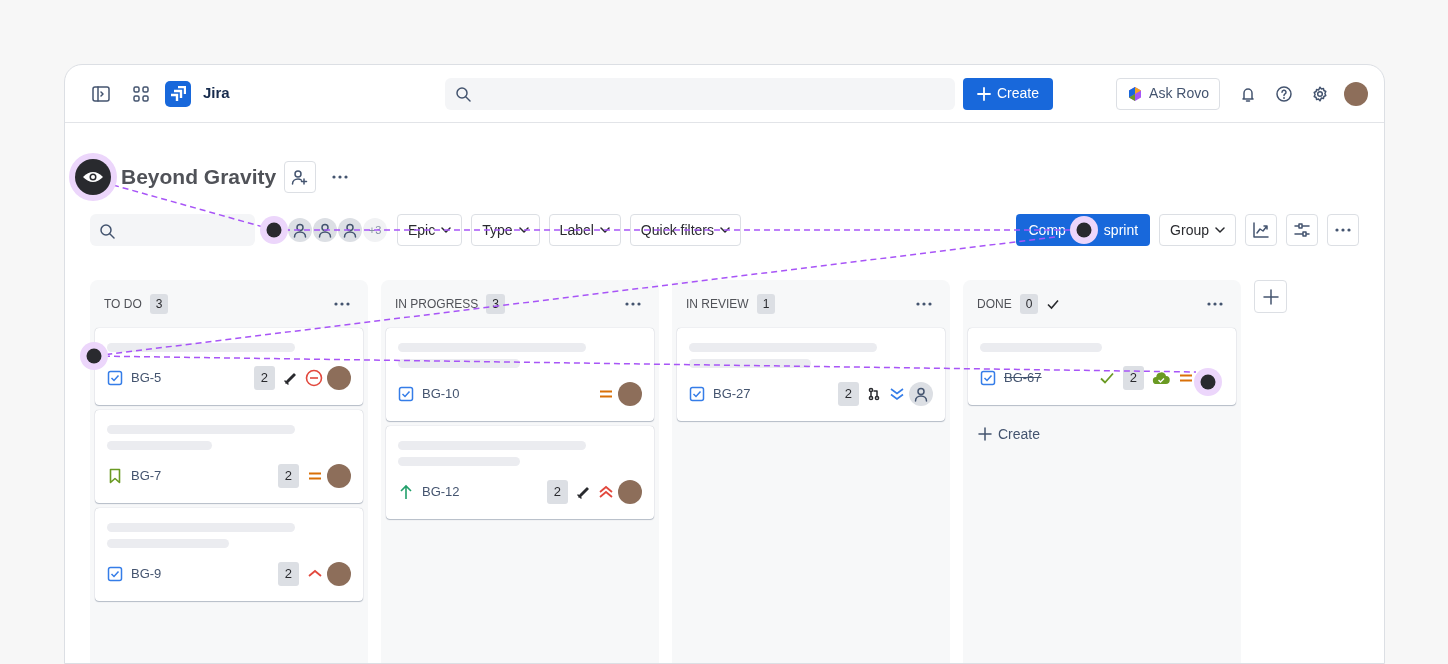 This screenshot has width=1448, height=664. I want to click on column-title: TO DO, so click(123, 304).